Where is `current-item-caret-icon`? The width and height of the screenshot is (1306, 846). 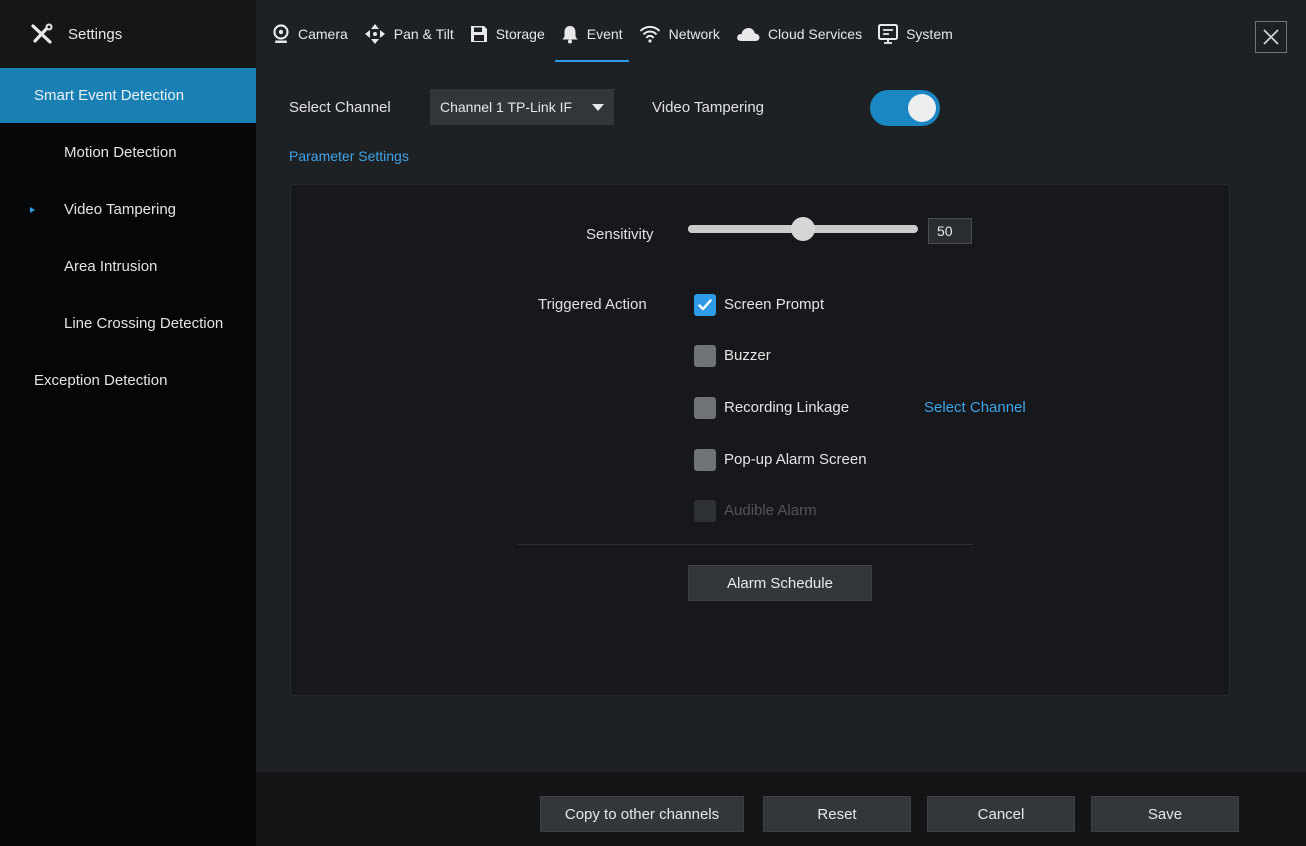 current-item-caret-icon is located at coordinates (32, 209).